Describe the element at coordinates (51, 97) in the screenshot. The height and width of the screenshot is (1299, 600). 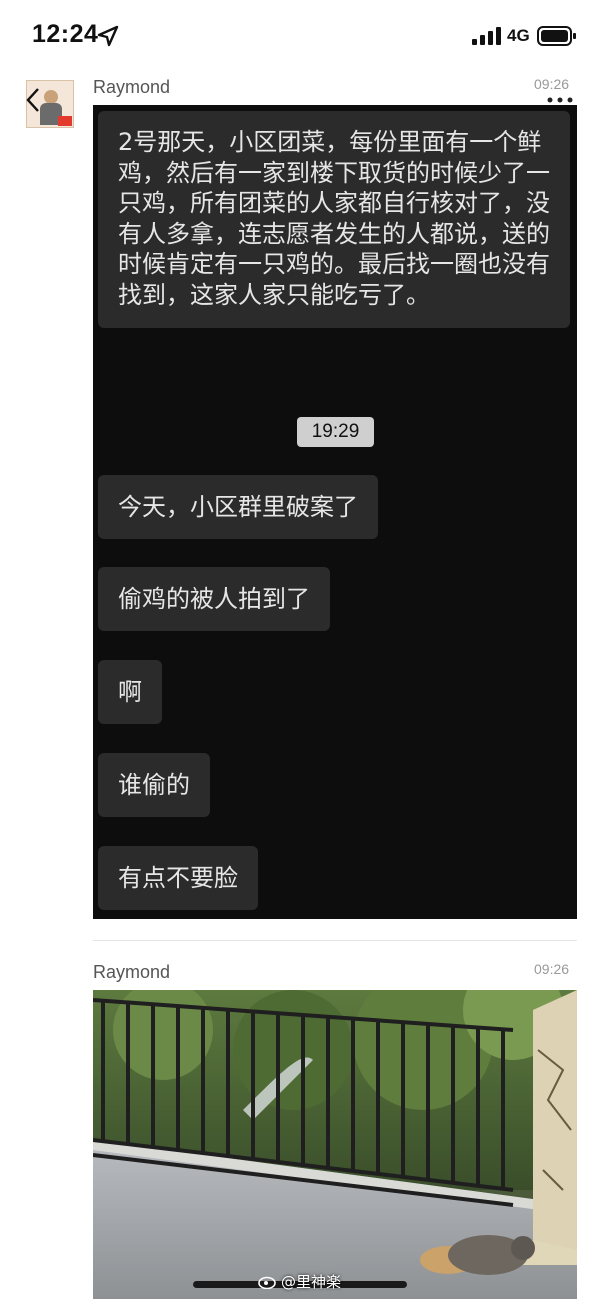
I see `avatar-head` at that location.